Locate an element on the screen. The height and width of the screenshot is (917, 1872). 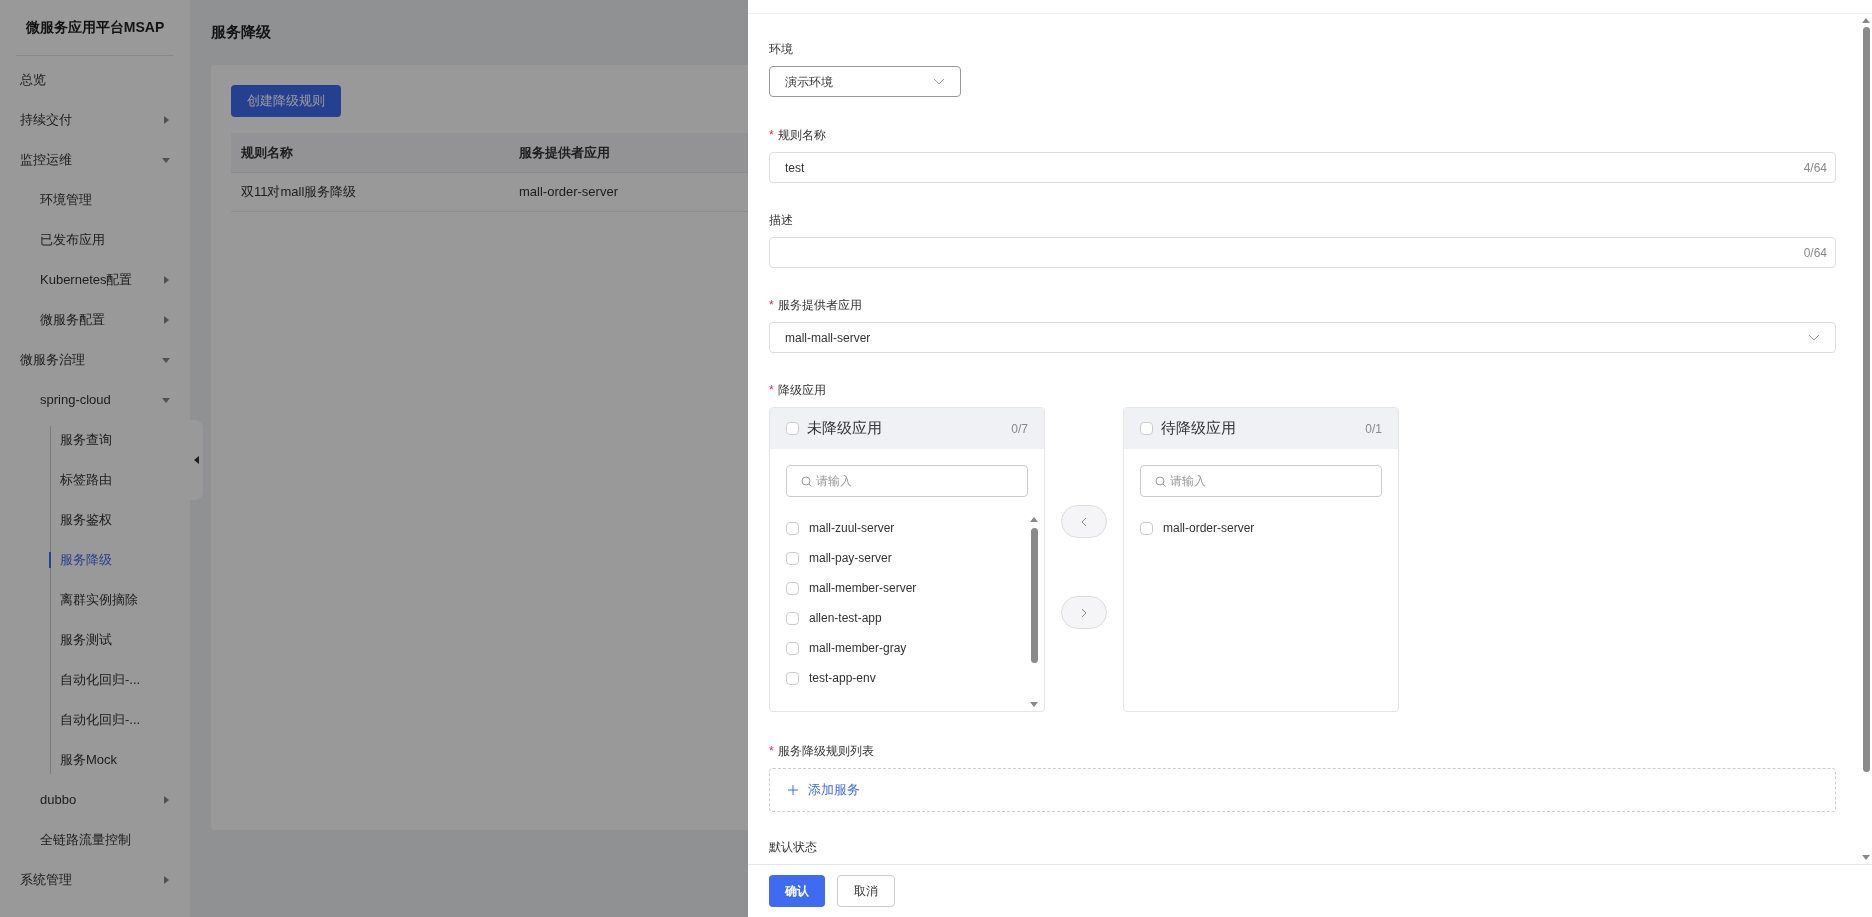
menu-item: dubbo is located at coordinates (95, 800).